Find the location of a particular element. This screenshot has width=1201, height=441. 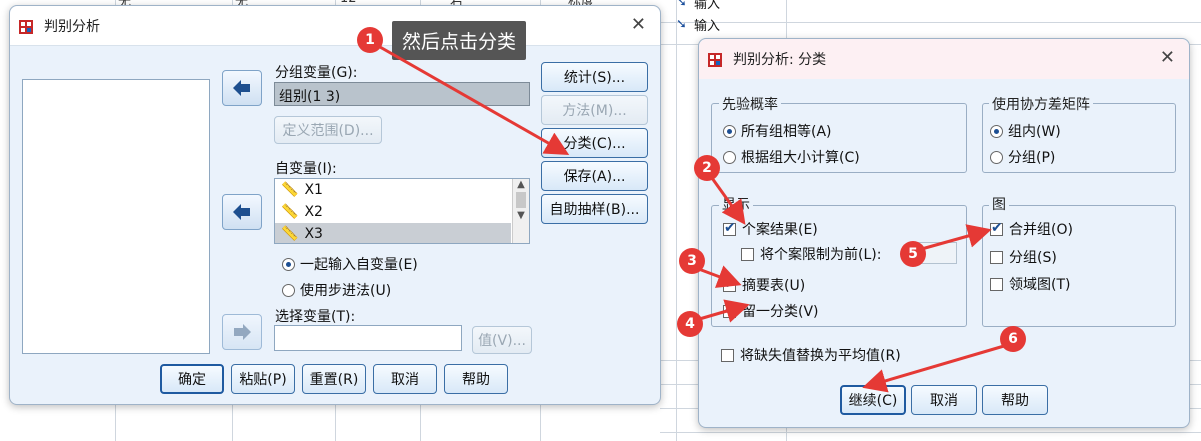

scrollbar: ▲ ▼ is located at coordinates (520, 211).